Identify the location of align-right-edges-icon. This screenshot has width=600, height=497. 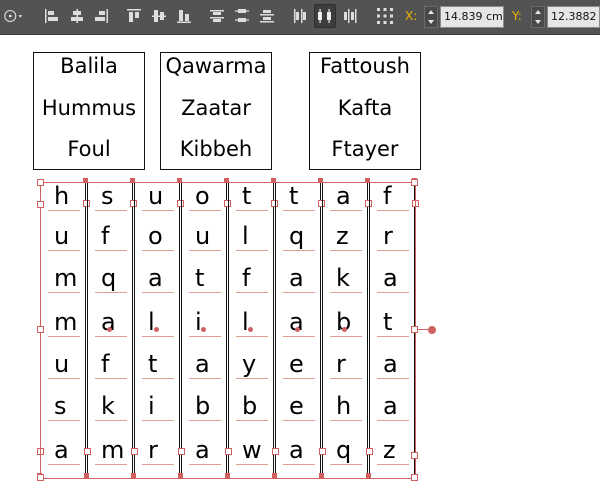
(101, 16).